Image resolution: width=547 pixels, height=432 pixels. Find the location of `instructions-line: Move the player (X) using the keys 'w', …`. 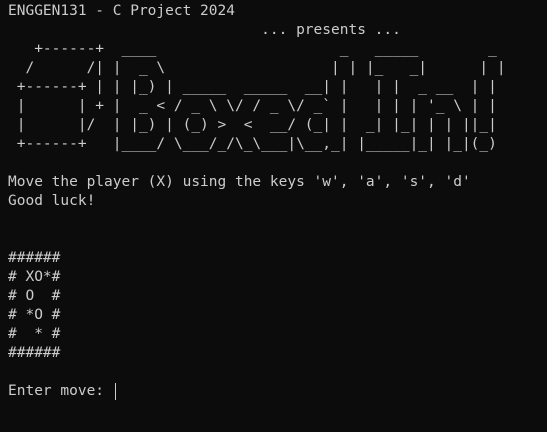

instructions-line: Move the player (X) using the keys 'w', … is located at coordinates (239, 182).